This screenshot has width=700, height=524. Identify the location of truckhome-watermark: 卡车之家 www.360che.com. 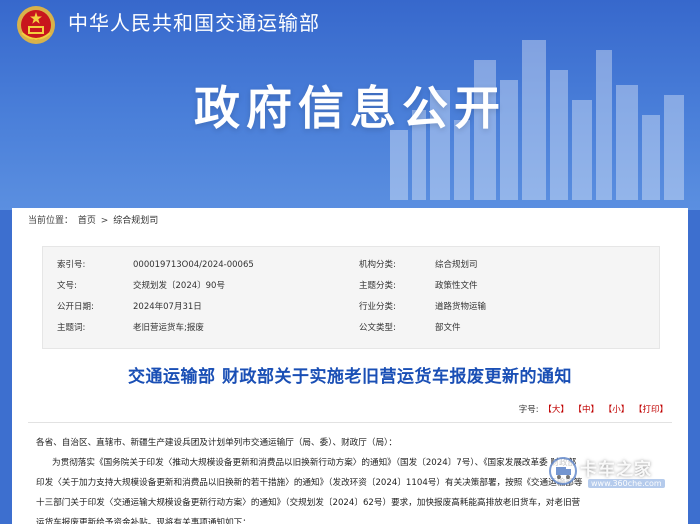
(613, 477).